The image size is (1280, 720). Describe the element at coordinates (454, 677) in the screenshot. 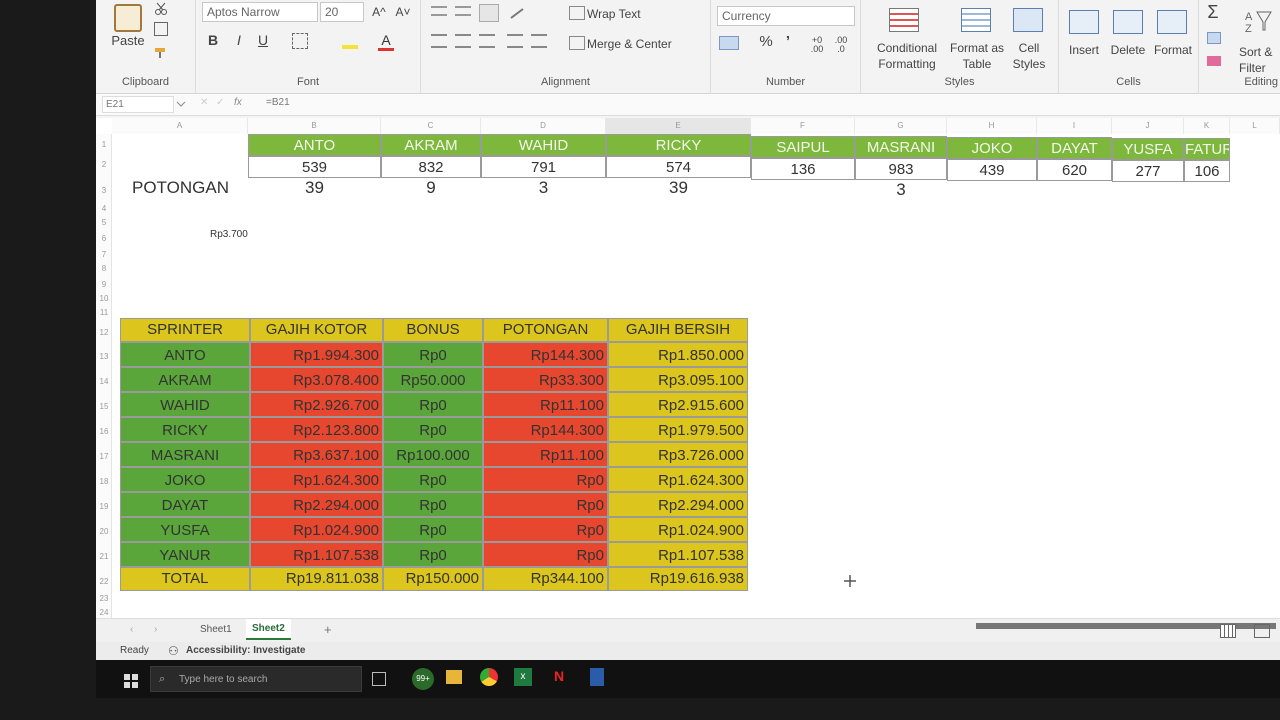

I see `file-explorer-icon` at that location.